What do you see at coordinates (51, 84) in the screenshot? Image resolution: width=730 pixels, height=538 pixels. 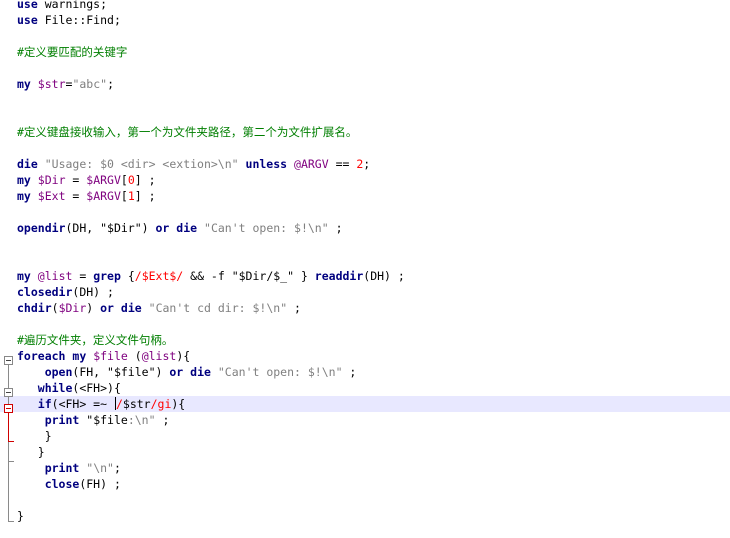 I see `token-variable: $str` at bounding box center [51, 84].